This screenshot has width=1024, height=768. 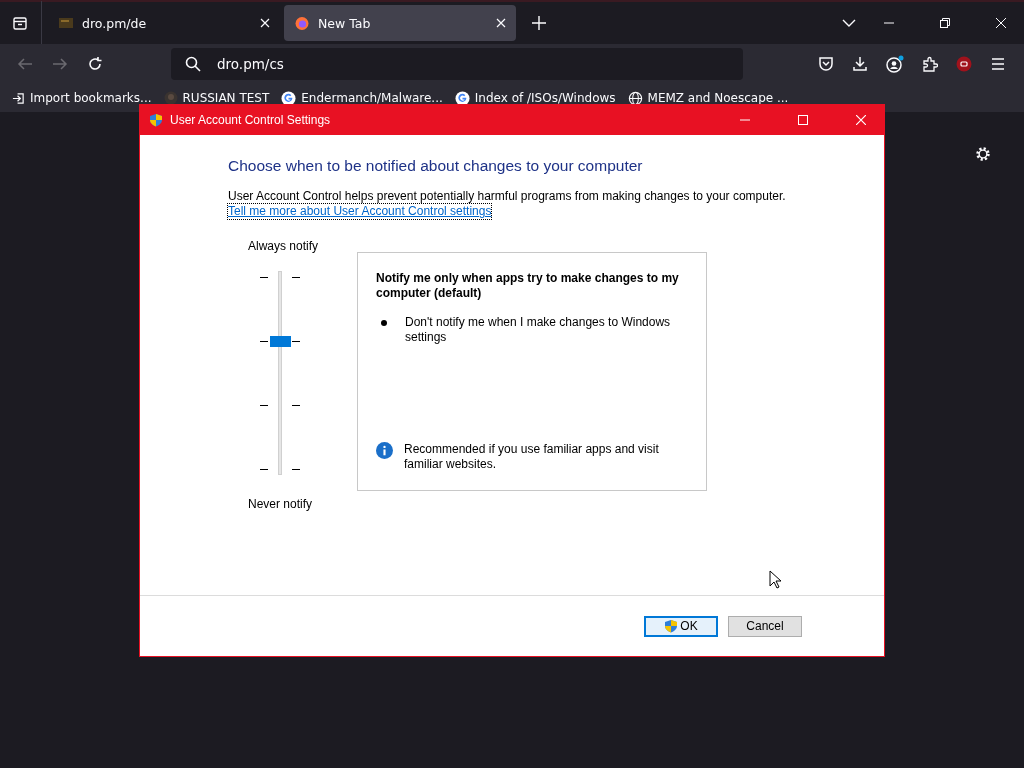 What do you see at coordinates (302, 23) in the screenshot?
I see `firefox-icon` at bounding box center [302, 23].